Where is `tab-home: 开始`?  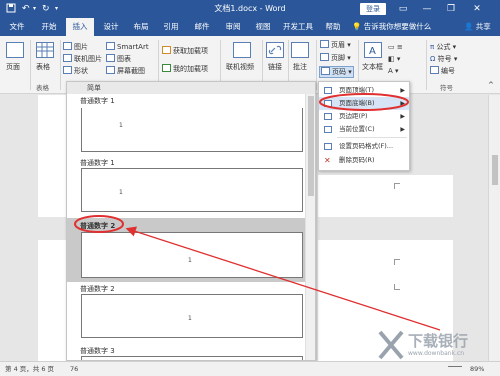
tab-home: 开始 is located at coordinates (49, 27).